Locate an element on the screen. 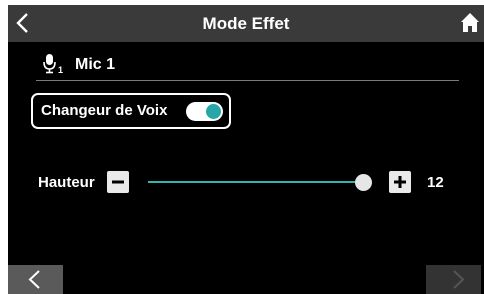  pitch-increase-button is located at coordinates (400, 182).